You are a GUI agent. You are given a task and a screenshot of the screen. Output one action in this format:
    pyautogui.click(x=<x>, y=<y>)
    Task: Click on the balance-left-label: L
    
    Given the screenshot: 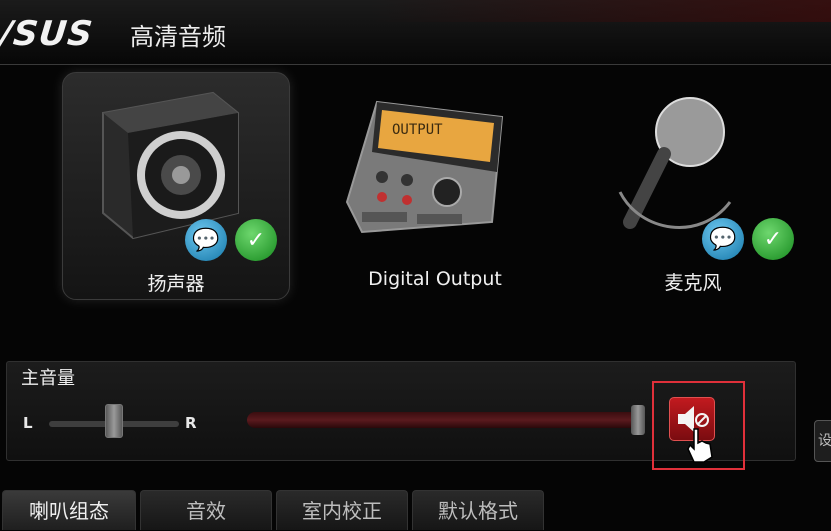 What is the action you would take?
    pyautogui.click(x=28, y=423)
    